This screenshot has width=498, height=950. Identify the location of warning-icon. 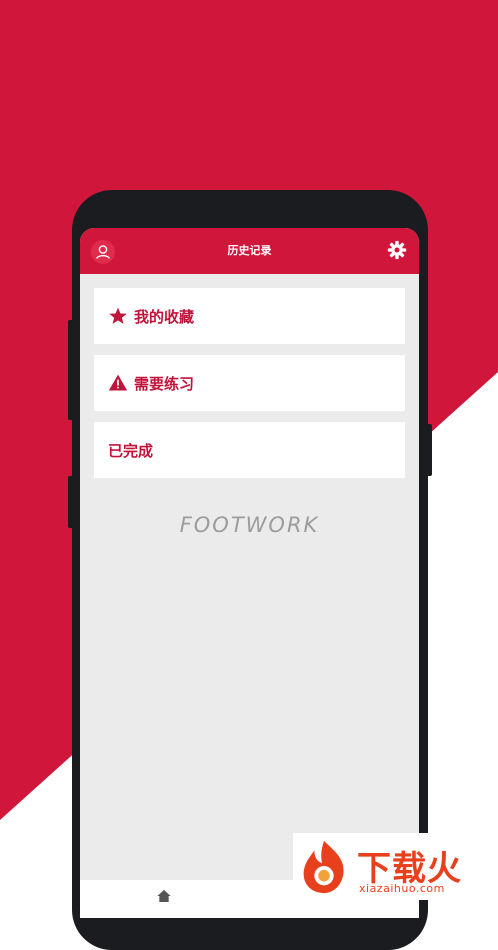
(118, 382).